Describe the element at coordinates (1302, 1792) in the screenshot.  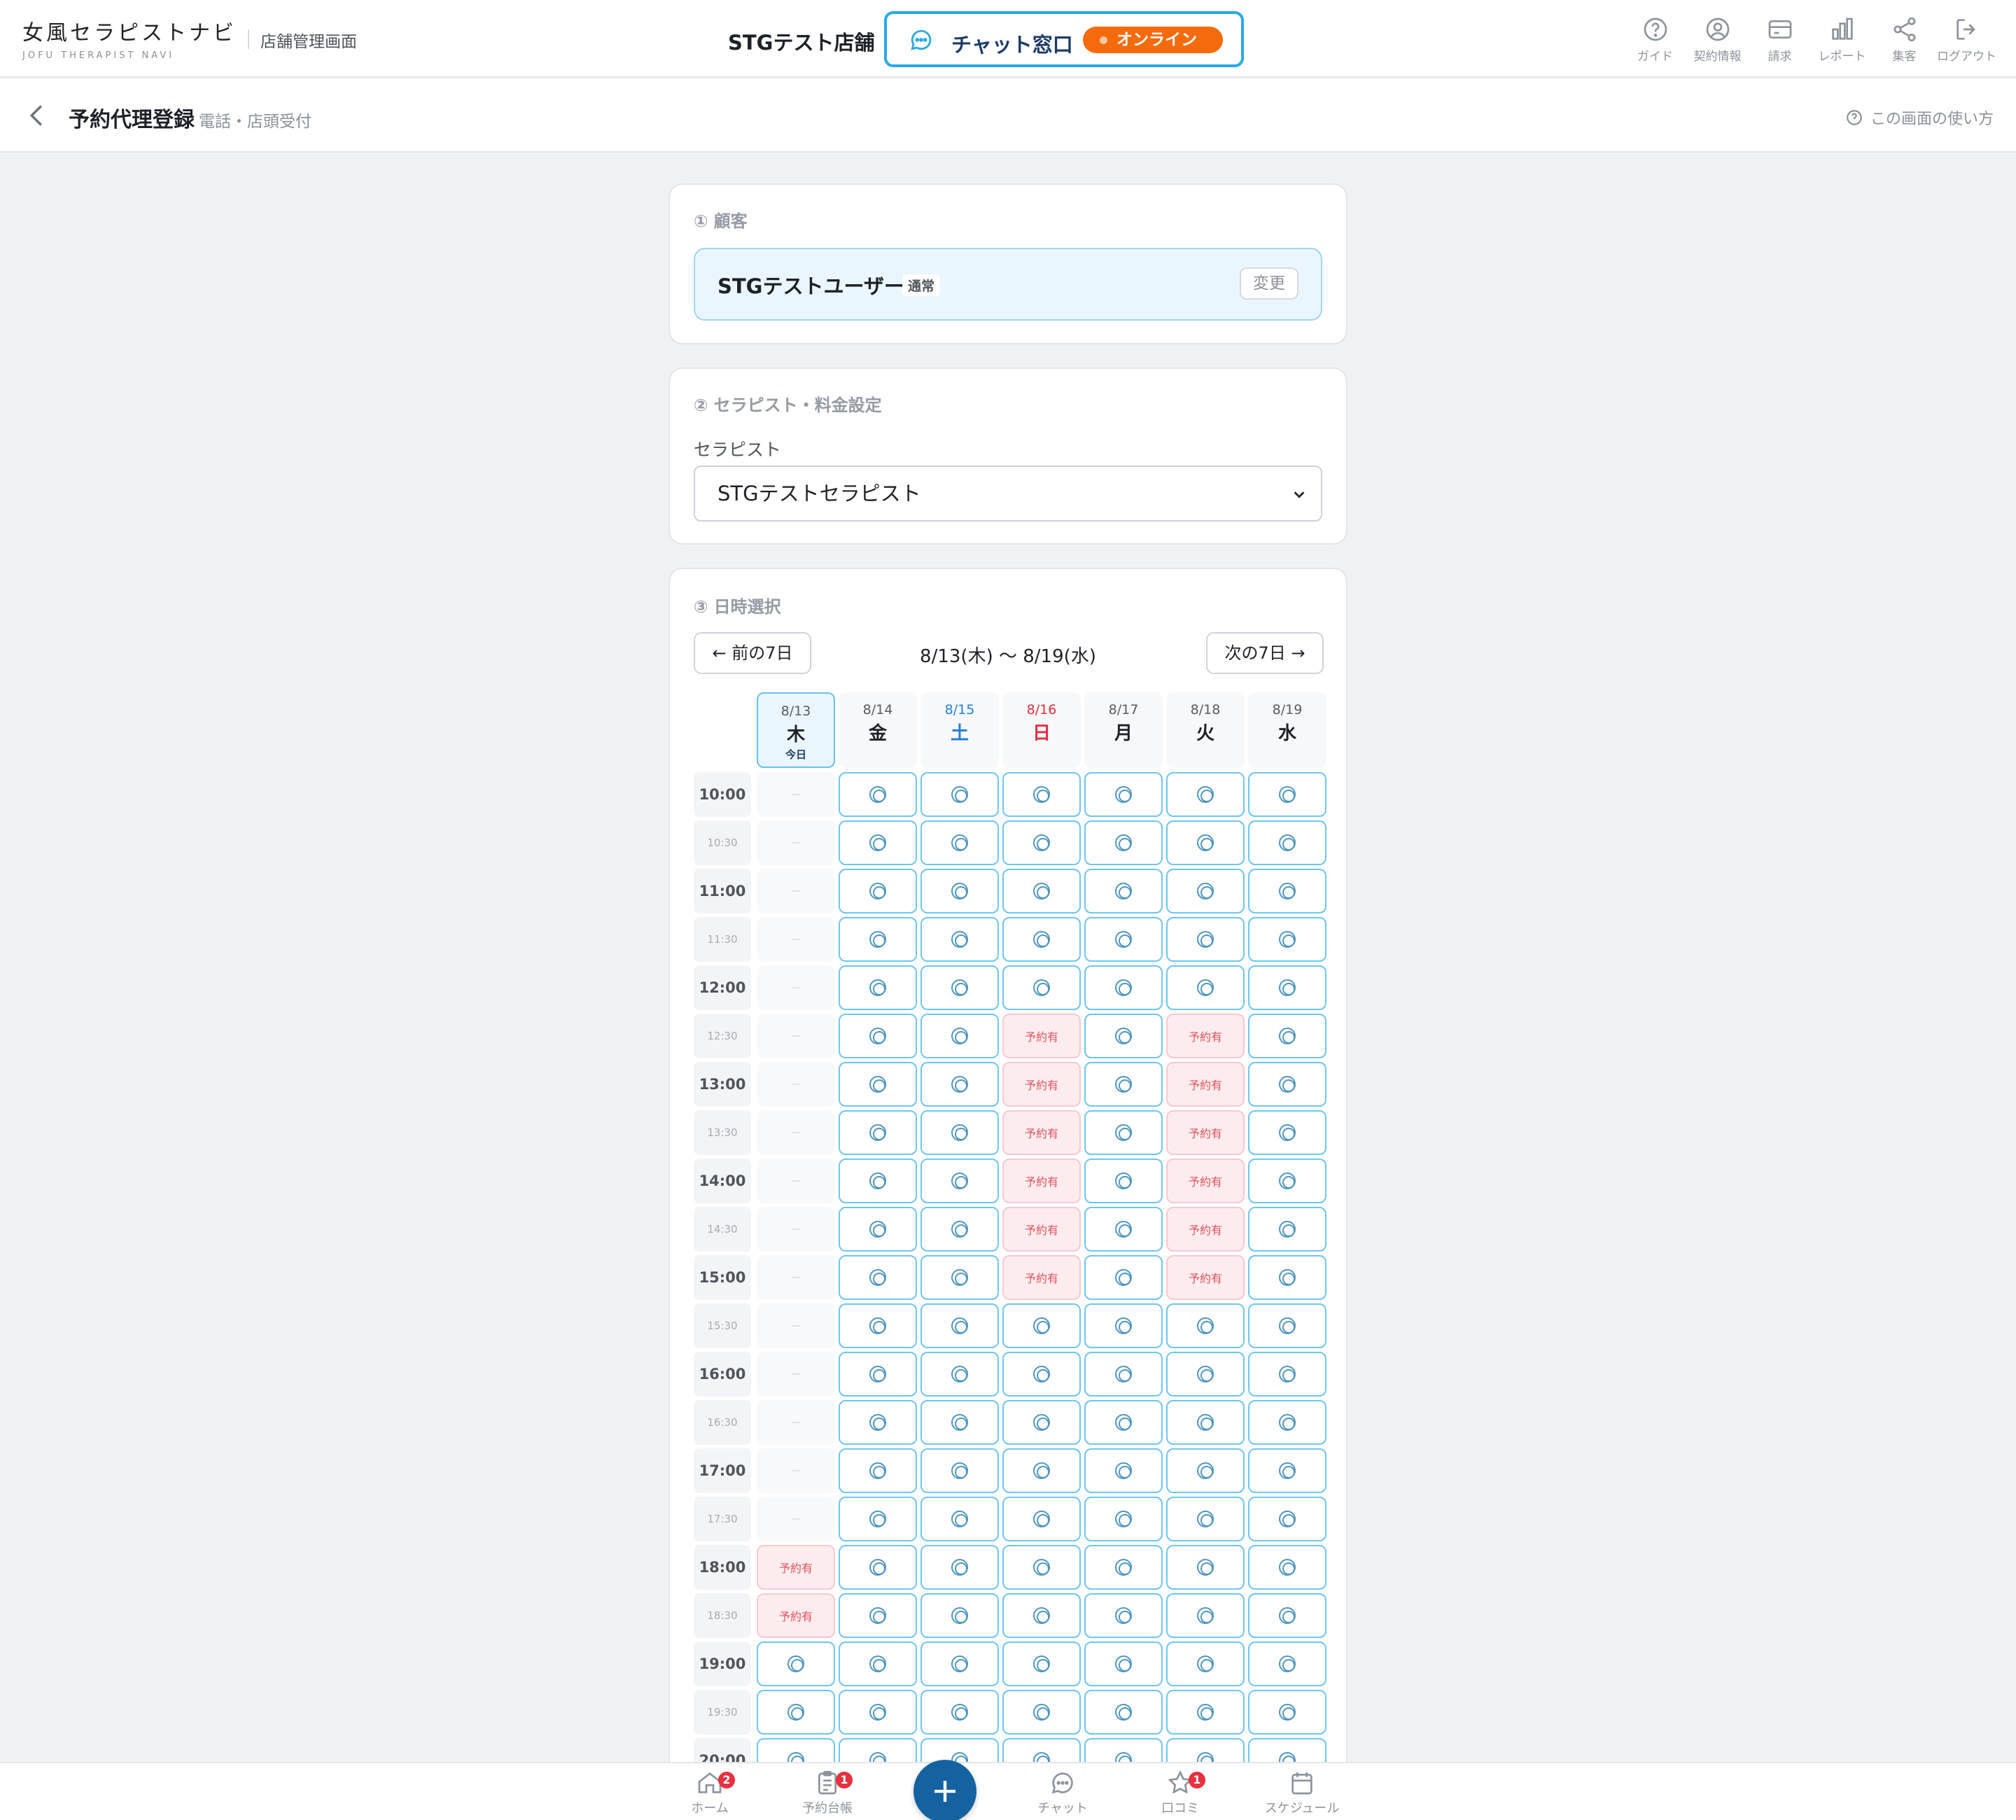
I see `bottom-nav-schedule: スケジュール` at that location.